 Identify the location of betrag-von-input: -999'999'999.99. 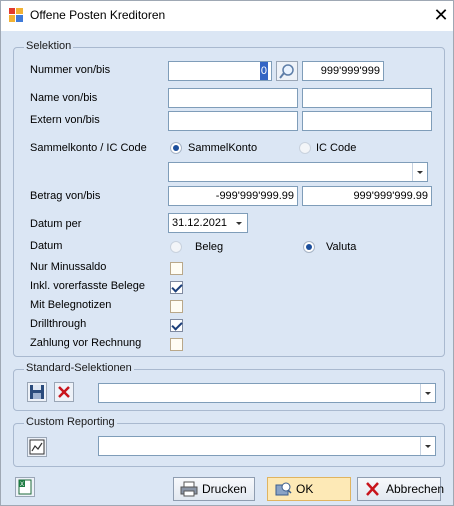
(233, 196).